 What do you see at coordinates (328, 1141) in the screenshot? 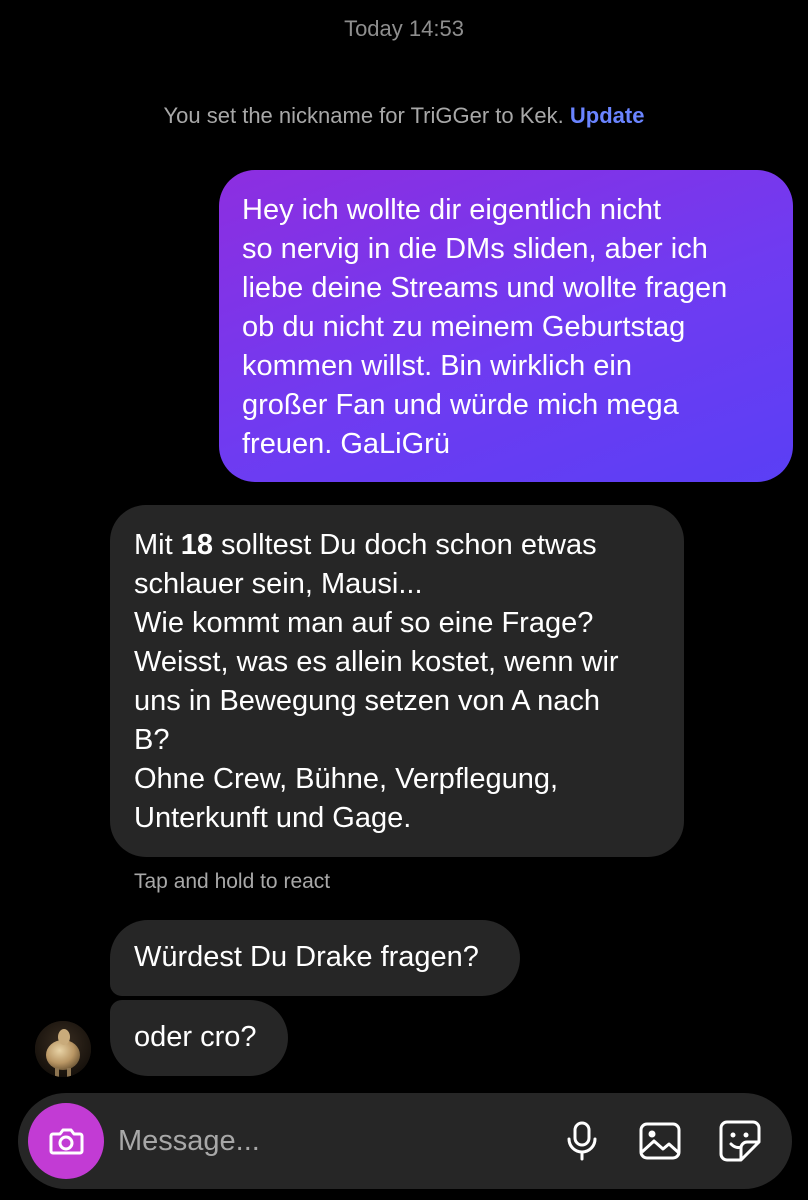
I see `message-input` at bounding box center [328, 1141].